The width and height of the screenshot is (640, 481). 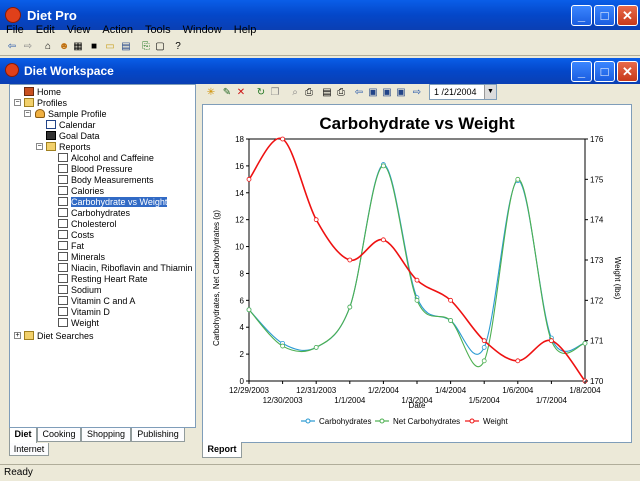 I want to click on tree-item-report: Fat, so click(x=71, y=246).